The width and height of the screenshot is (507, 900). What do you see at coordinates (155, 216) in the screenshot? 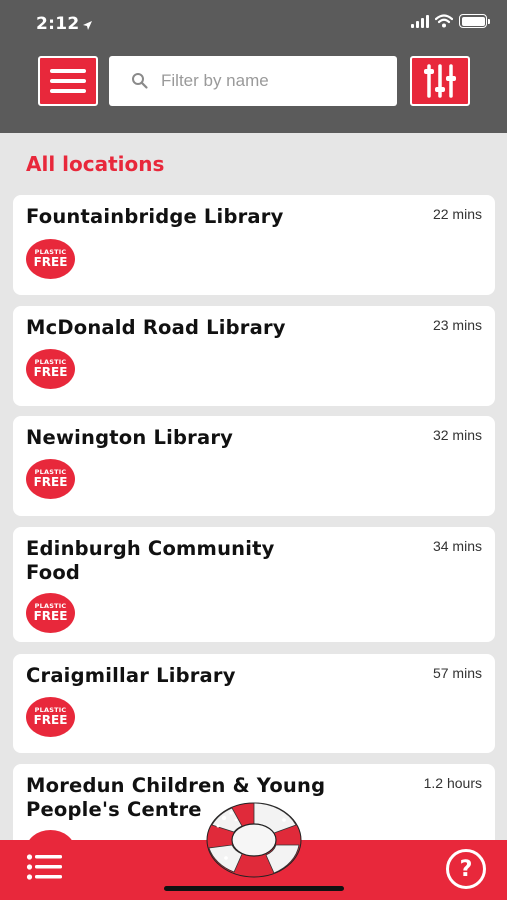
I see `location-name: Fountainbridge Library` at bounding box center [155, 216].